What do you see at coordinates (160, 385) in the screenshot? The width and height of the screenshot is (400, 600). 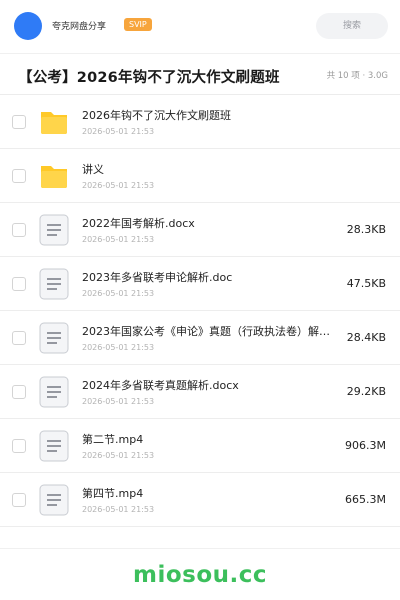 I see `file-name: 2024年多省联考真题解析.docx` at bounding box center [160, 385].